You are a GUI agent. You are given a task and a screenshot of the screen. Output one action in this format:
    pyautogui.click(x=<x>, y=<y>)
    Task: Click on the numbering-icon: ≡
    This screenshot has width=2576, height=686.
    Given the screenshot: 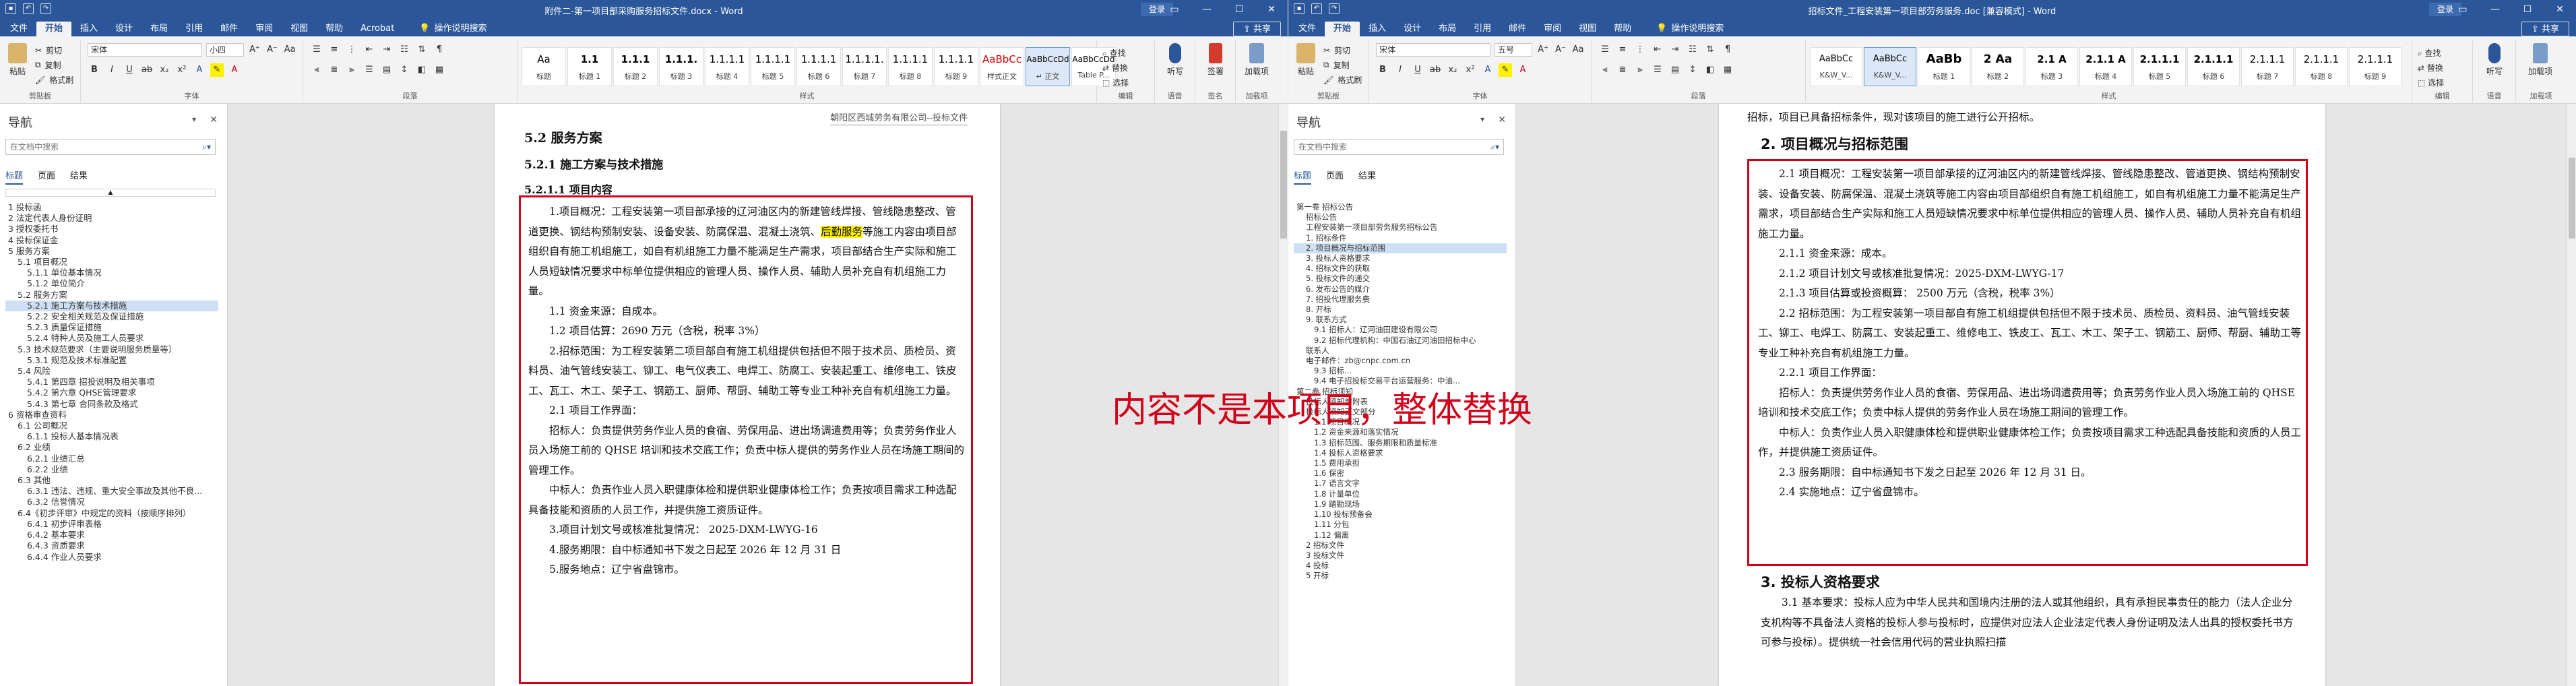 What is the action you would take?
    pyautogui.click(x=334, y=50)
    